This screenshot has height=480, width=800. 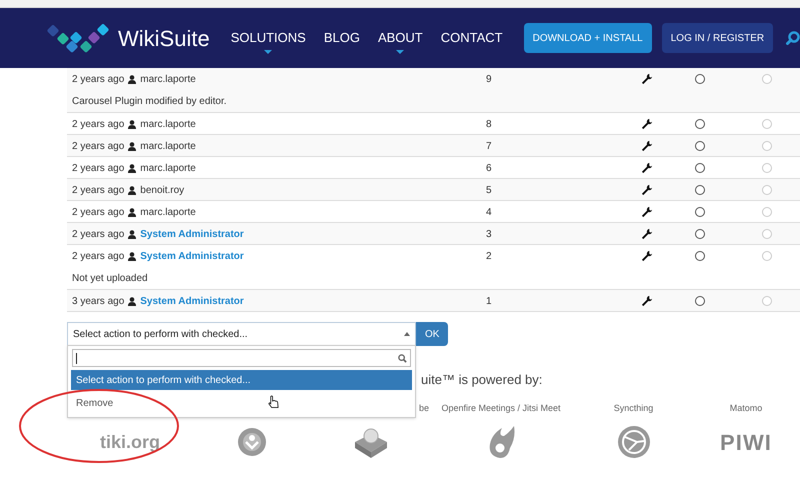 What do you see at coordinates (268, 38) in the screenshot?
I see `nav-link: SOLUTIONS` at bounding box center [268, 38].